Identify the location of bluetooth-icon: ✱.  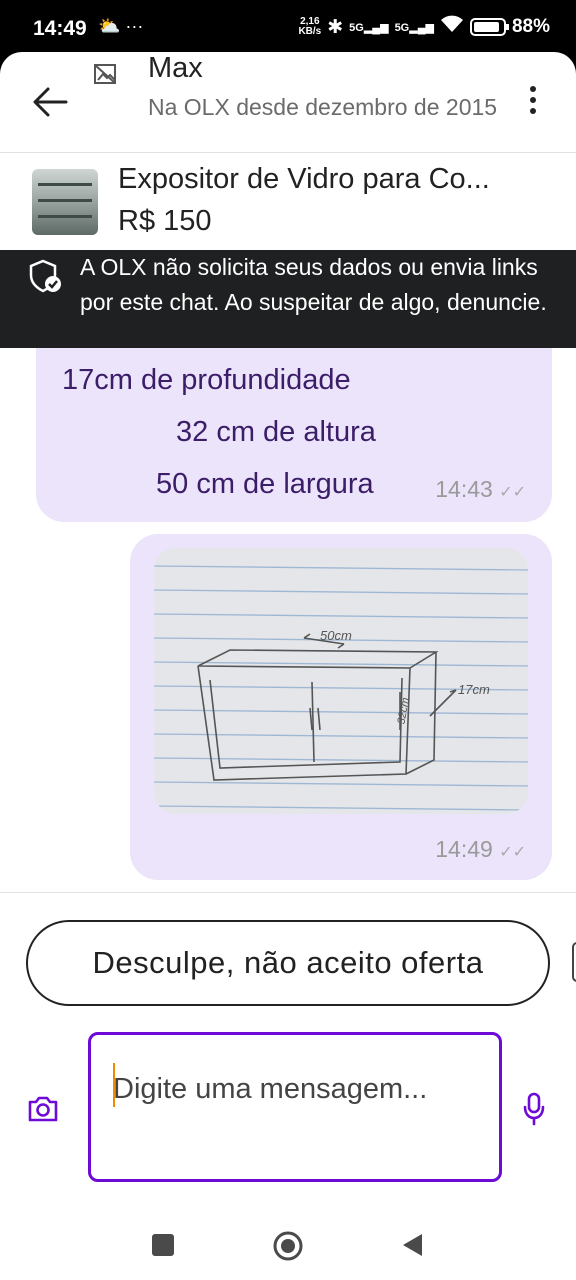
(335, 27).